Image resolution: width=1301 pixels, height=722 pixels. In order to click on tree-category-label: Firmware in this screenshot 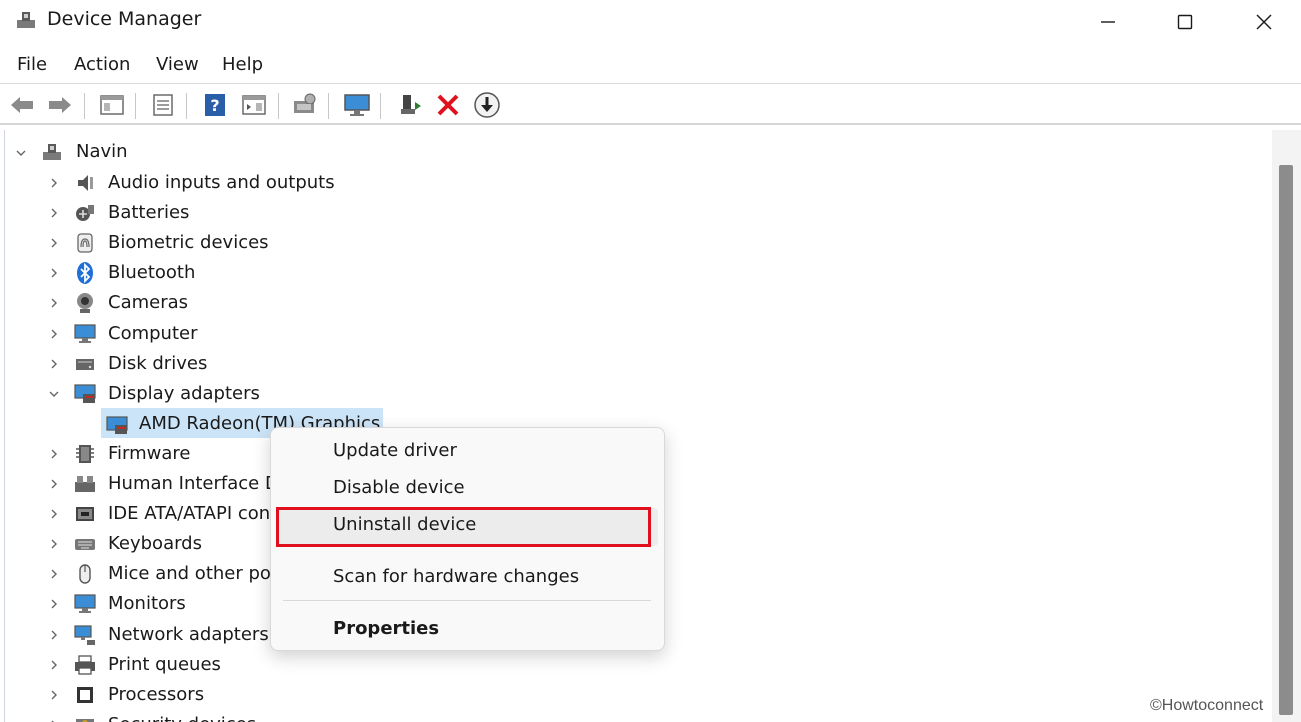, I will do `click(149, 453)`.